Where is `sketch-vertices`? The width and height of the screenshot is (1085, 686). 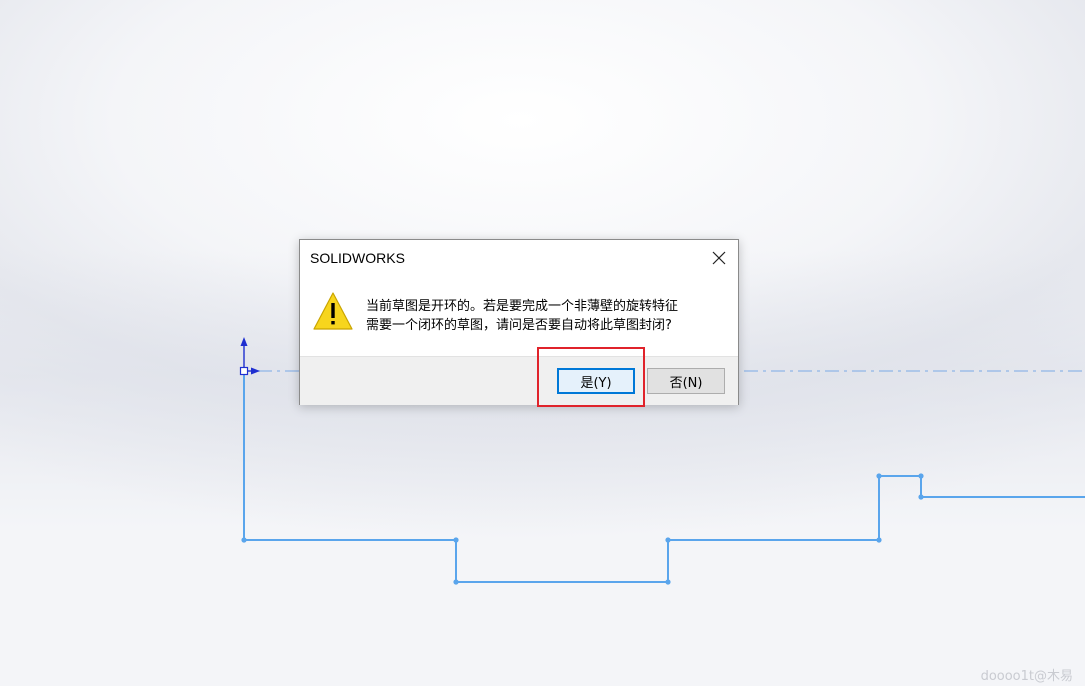
sketch-vertices is located at coordinates (582, 529).